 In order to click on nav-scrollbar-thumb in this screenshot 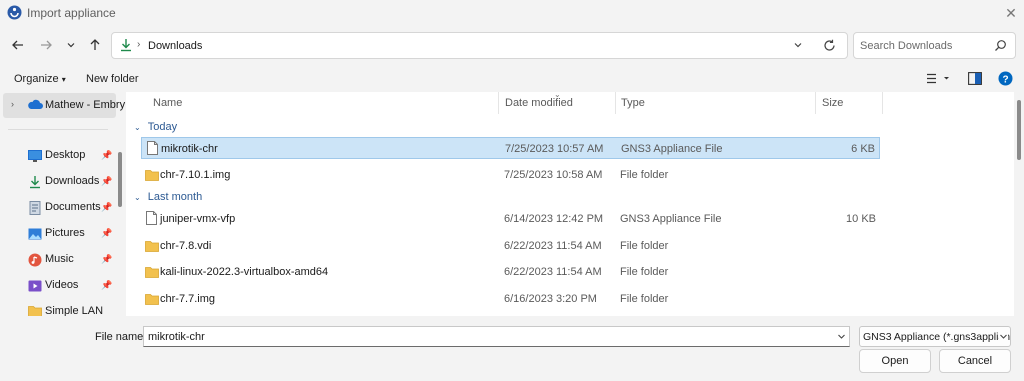, I will do `click(120, 179)`.